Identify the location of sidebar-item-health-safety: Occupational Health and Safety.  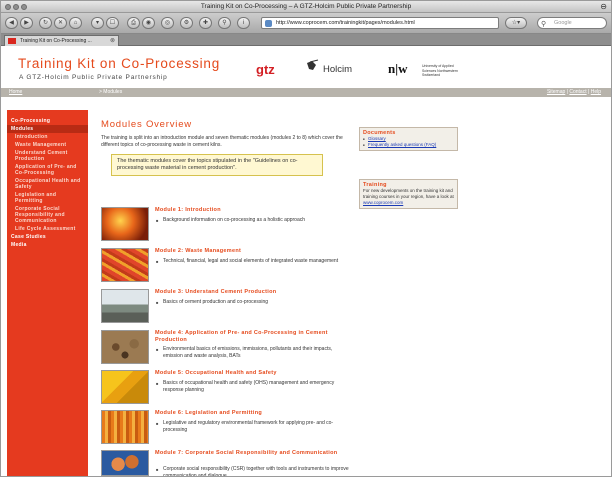
(47, 184).